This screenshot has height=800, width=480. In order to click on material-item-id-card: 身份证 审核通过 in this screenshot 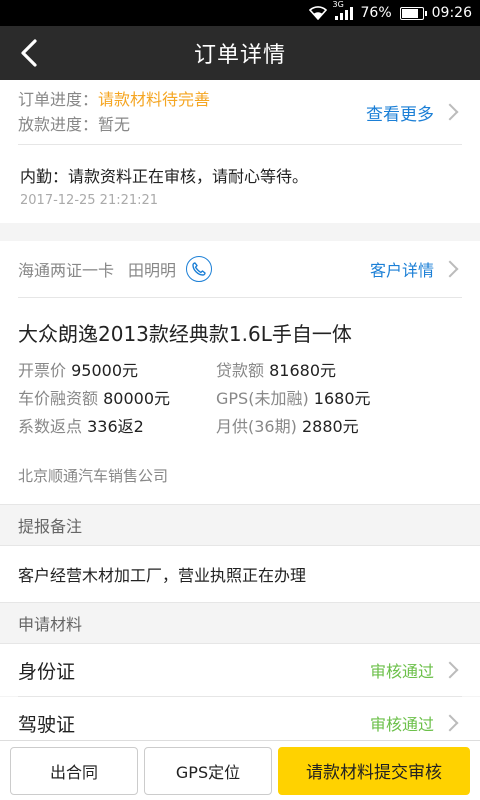, I will do `click(240, 670)`.